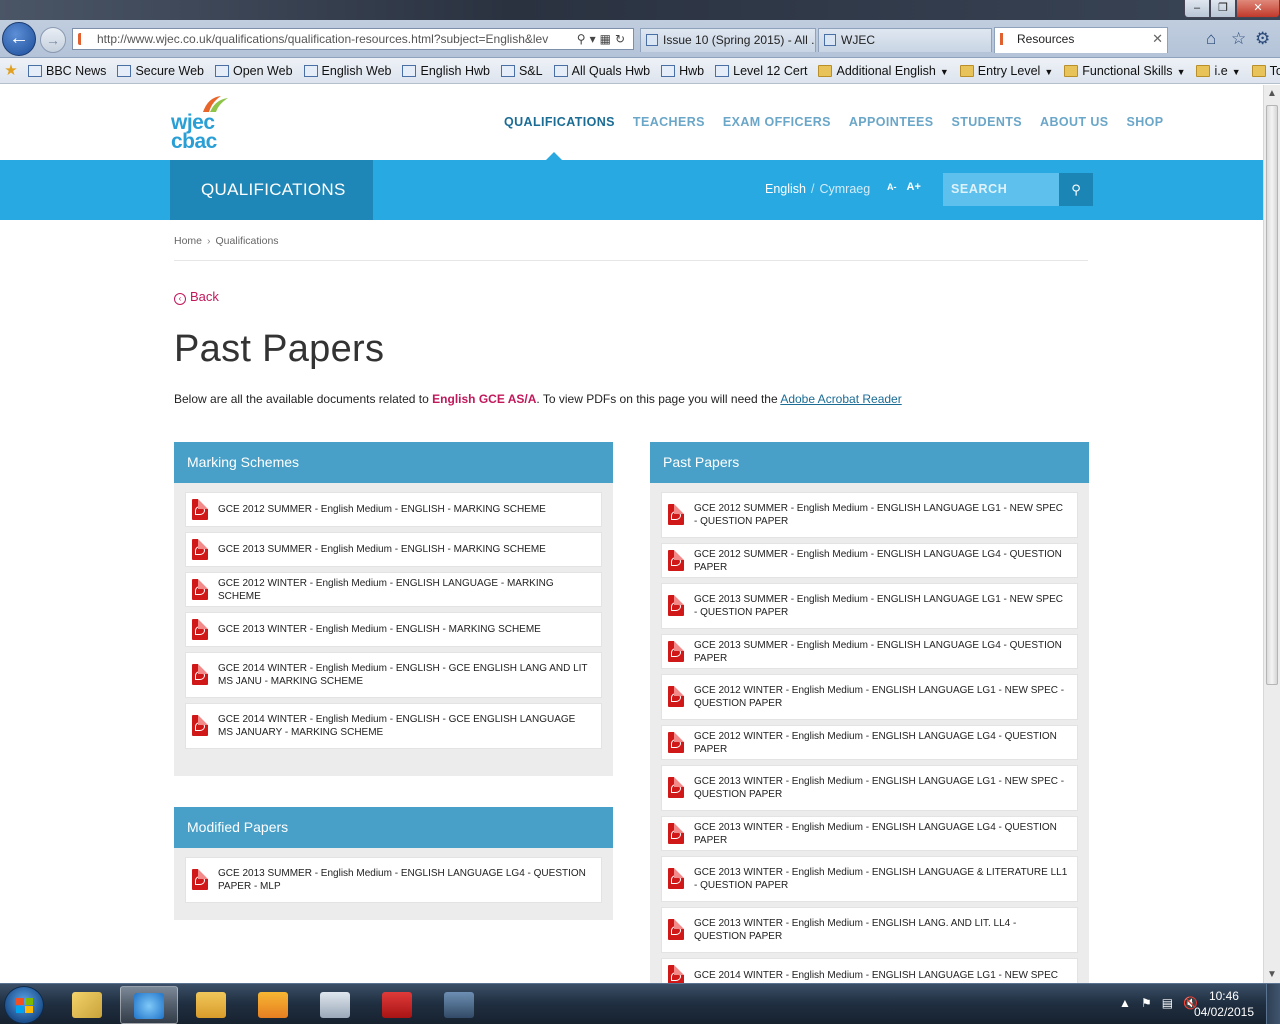  Describe the element at coordinates (560, 71) in the screenshot. I see `page-icon` at that location.